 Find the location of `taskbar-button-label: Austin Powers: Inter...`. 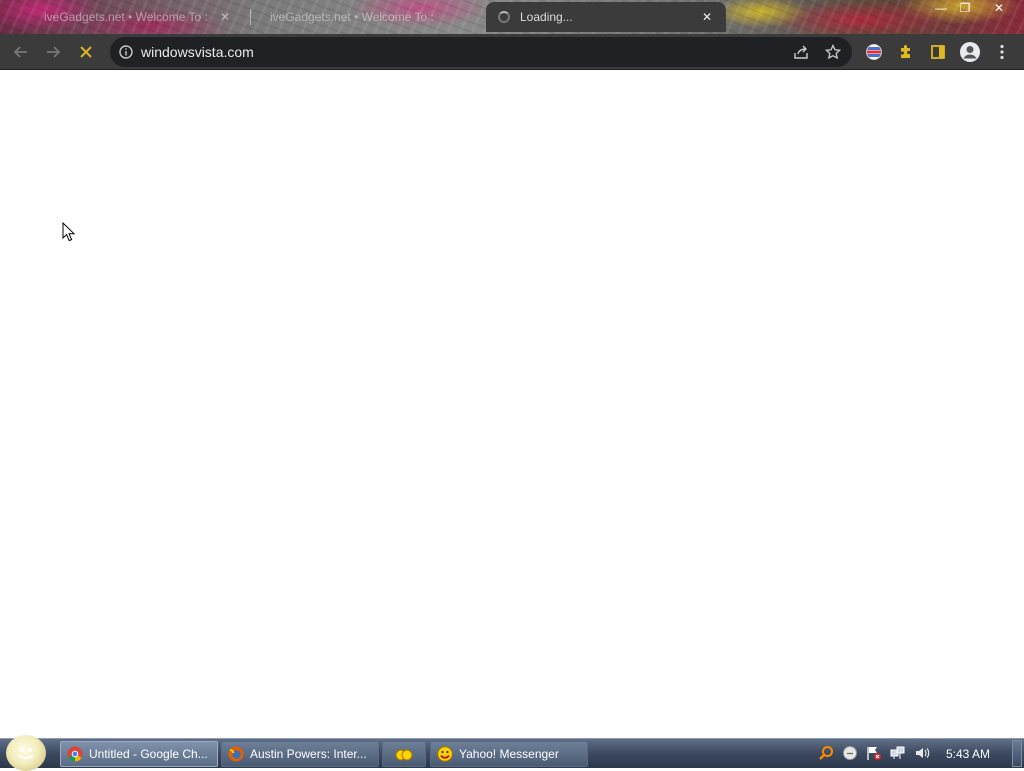

taskbar-button-label: Austin Powers: Inter... is located at coordinates (308, 754).